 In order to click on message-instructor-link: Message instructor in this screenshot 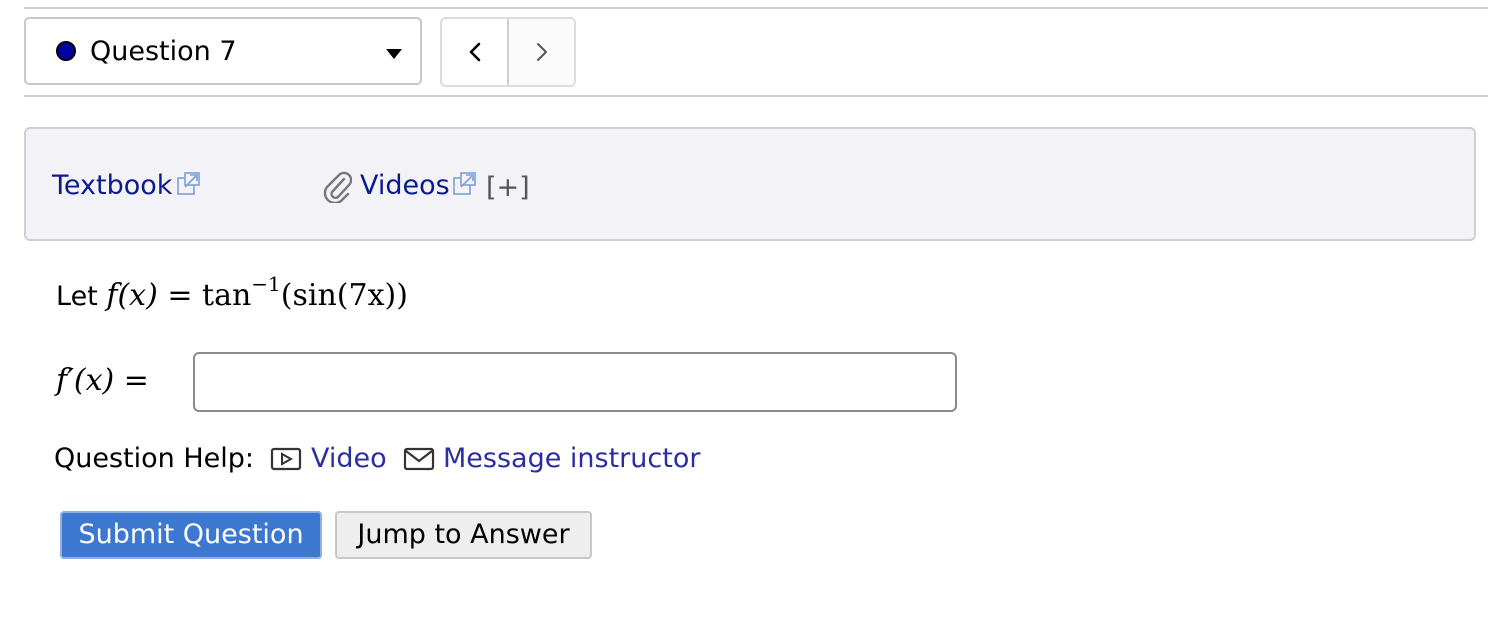, I will do `click(571, 459)`.